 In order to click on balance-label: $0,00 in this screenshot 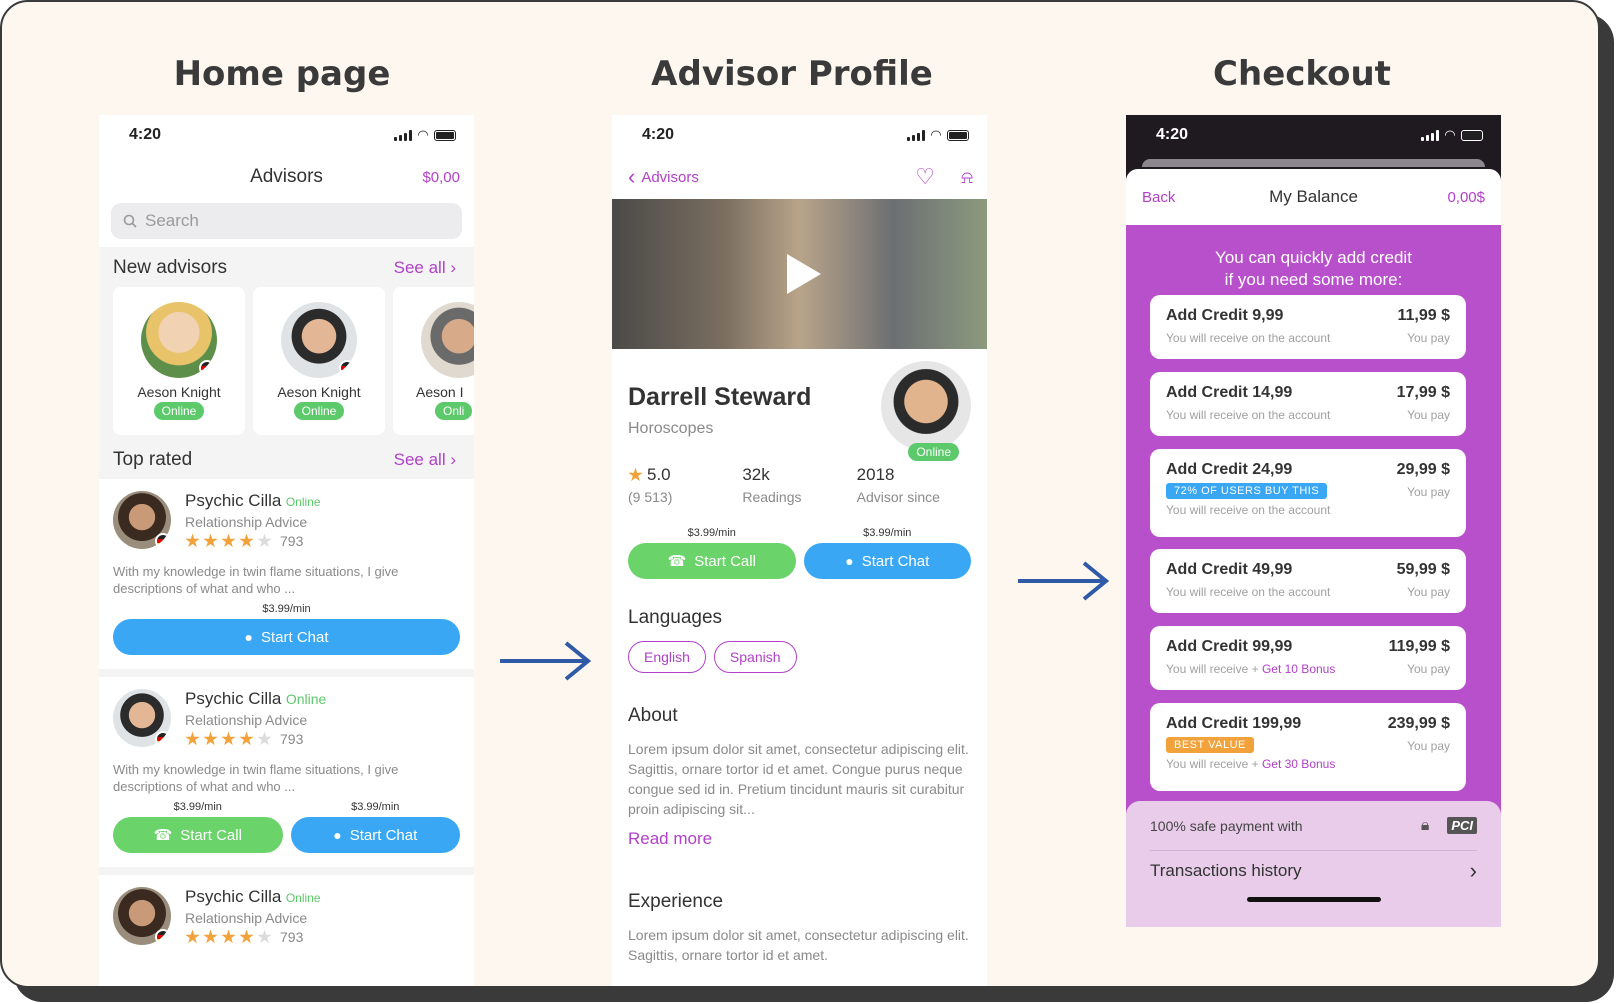, I will do `click(441, 177)`.